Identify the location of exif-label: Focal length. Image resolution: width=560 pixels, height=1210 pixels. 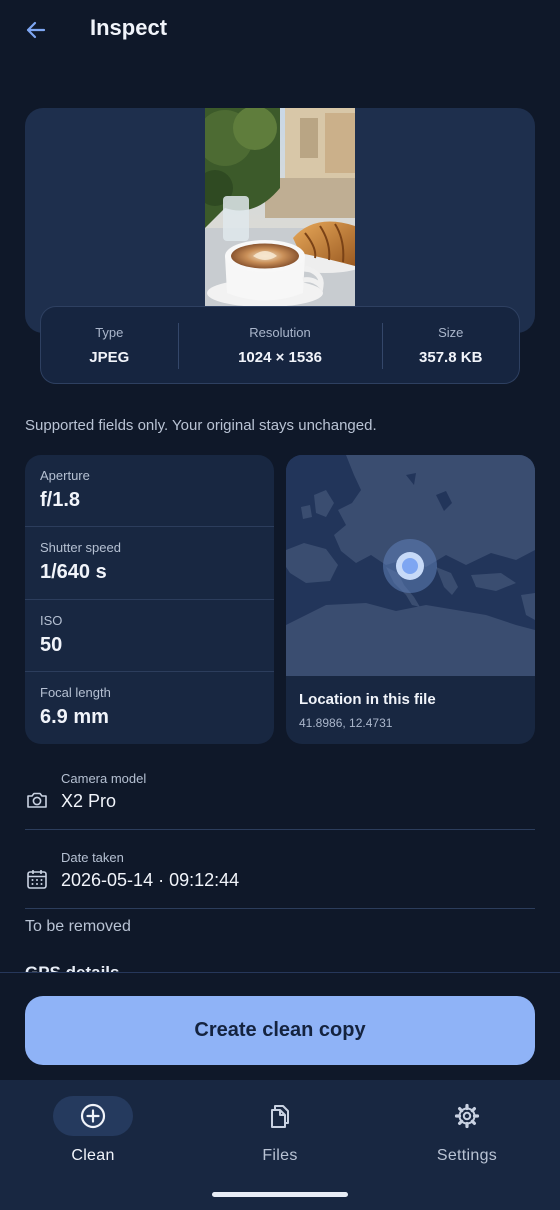
(75, 692).